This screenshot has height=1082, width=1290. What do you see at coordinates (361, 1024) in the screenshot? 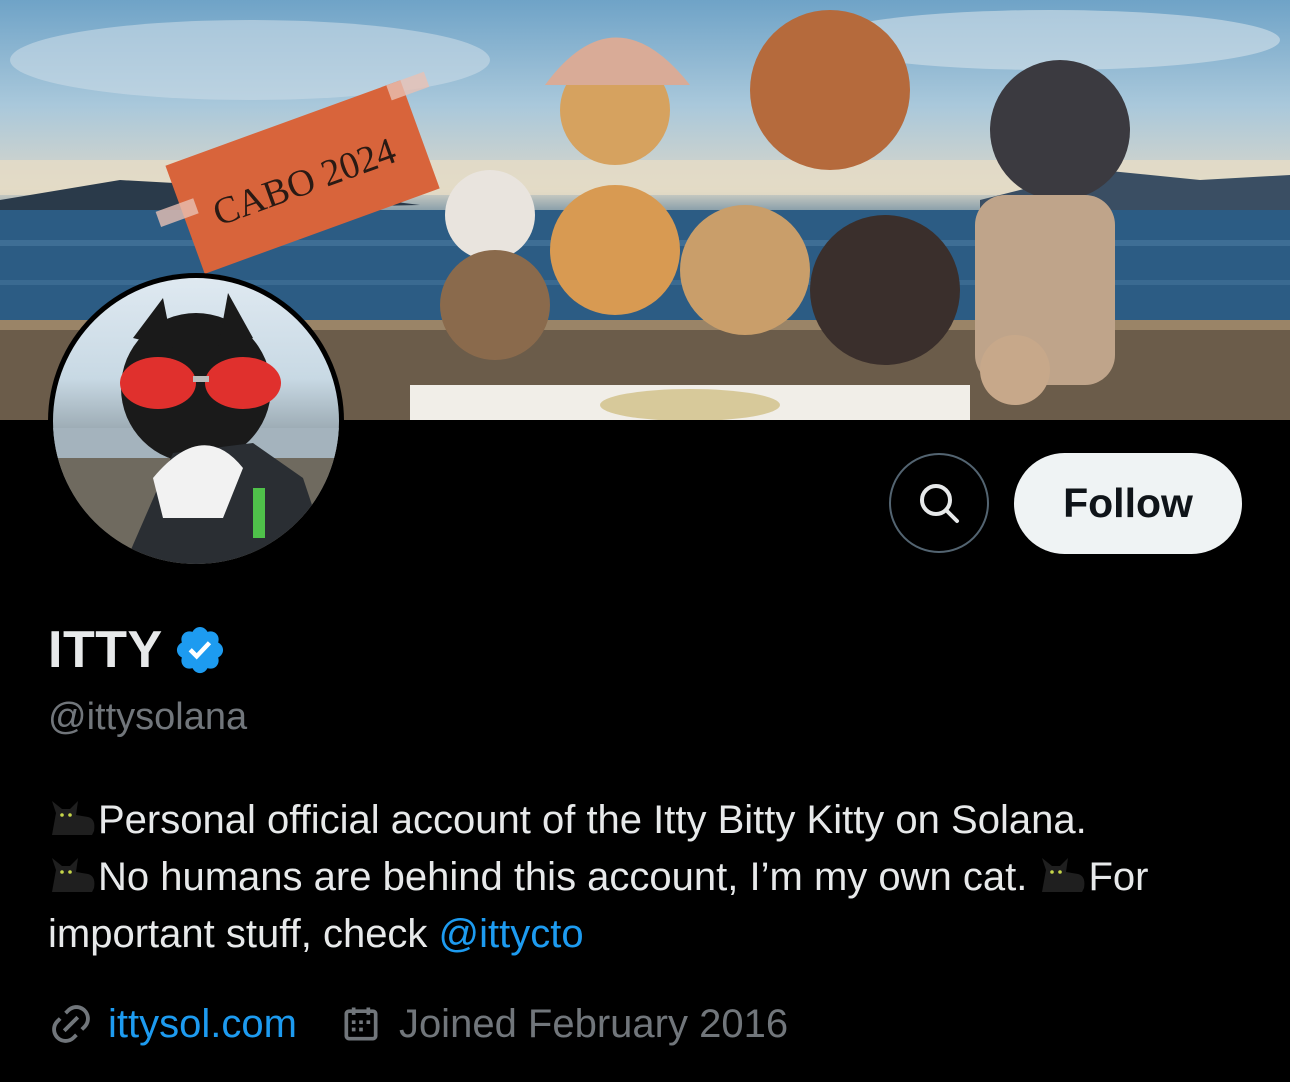
I see `calendar-icon` at bounding box center [361, 1024].